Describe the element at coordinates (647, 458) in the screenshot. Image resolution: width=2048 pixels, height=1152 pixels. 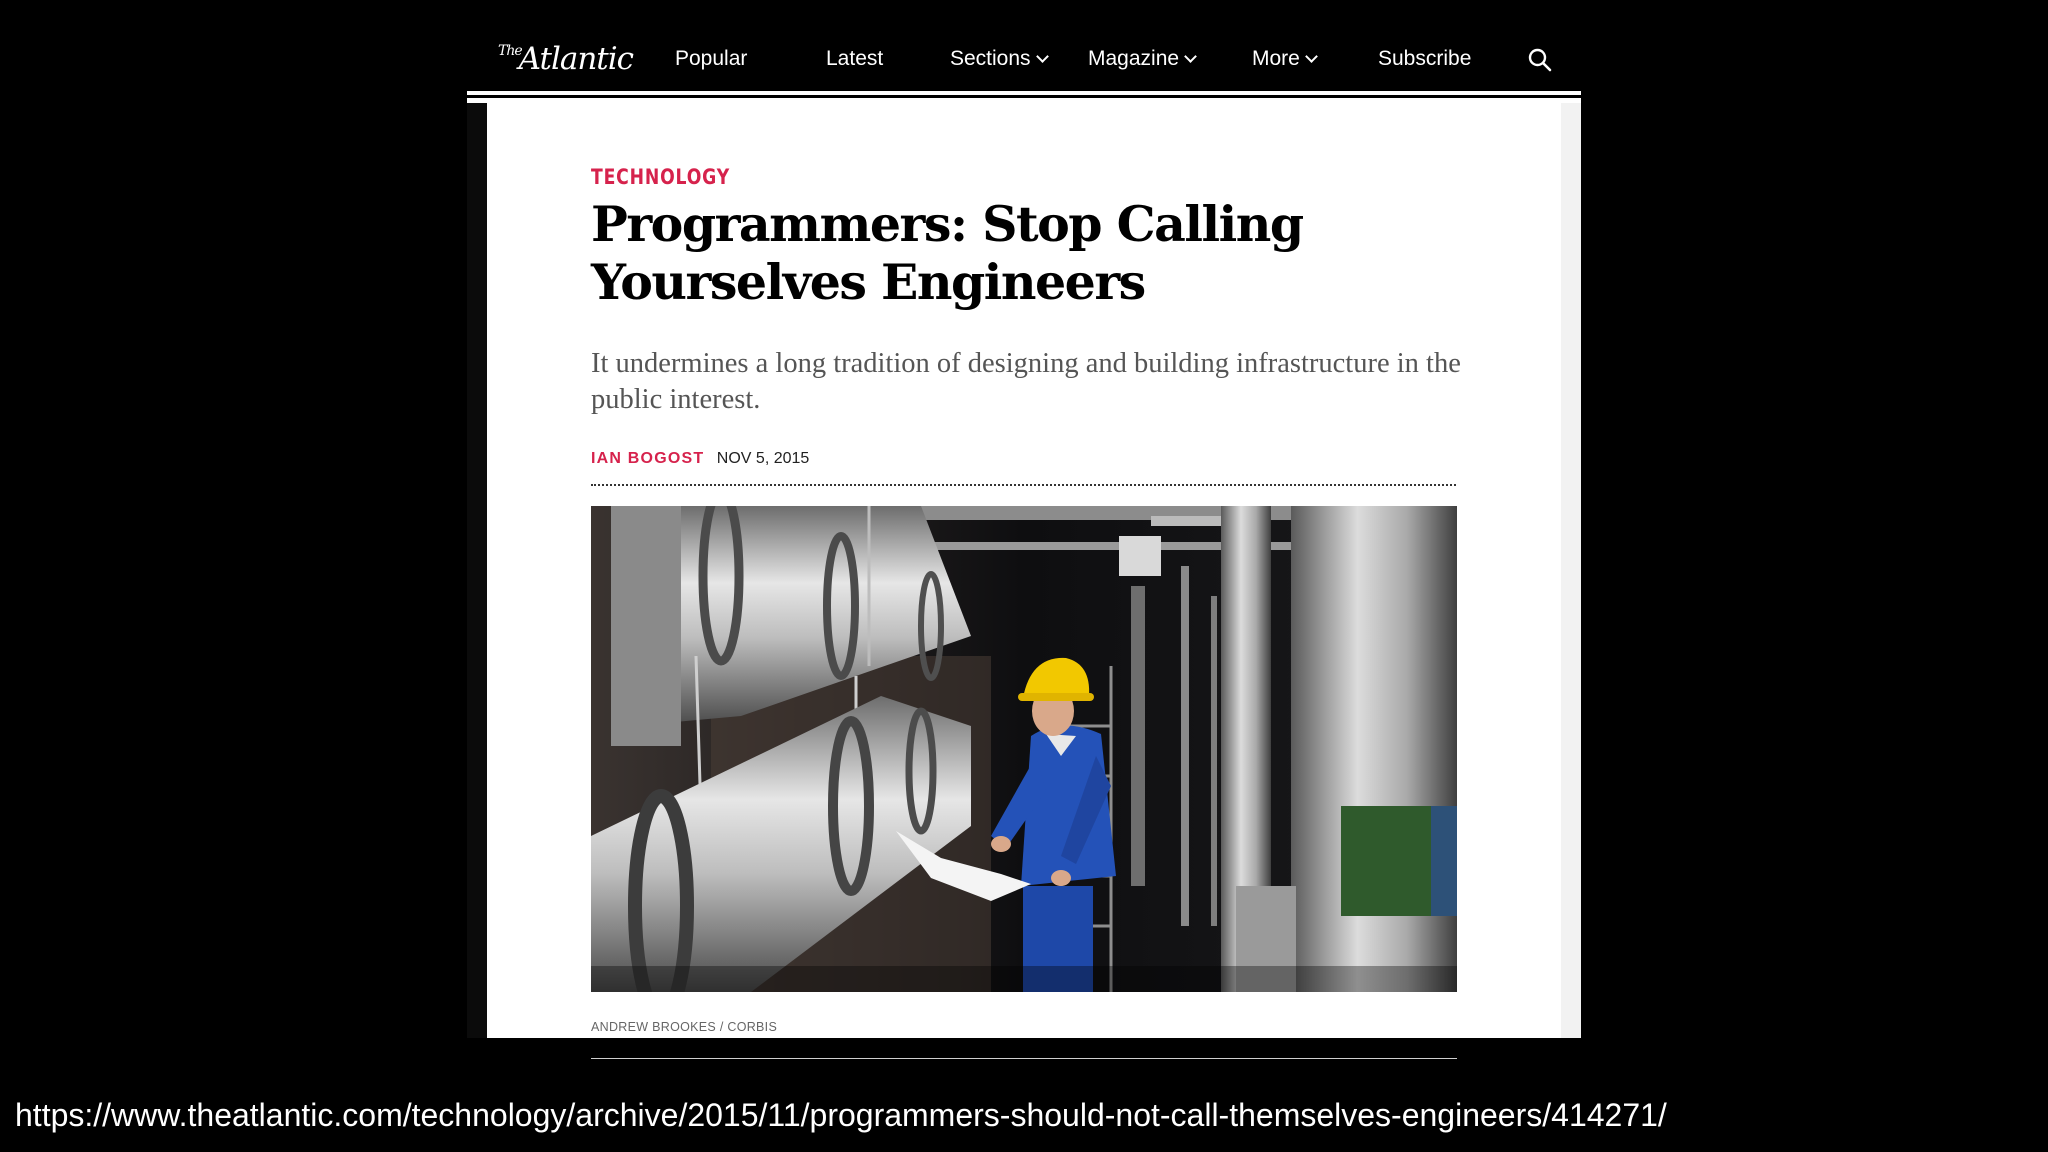
I see `author-link: IAN BOGOST` at that location.